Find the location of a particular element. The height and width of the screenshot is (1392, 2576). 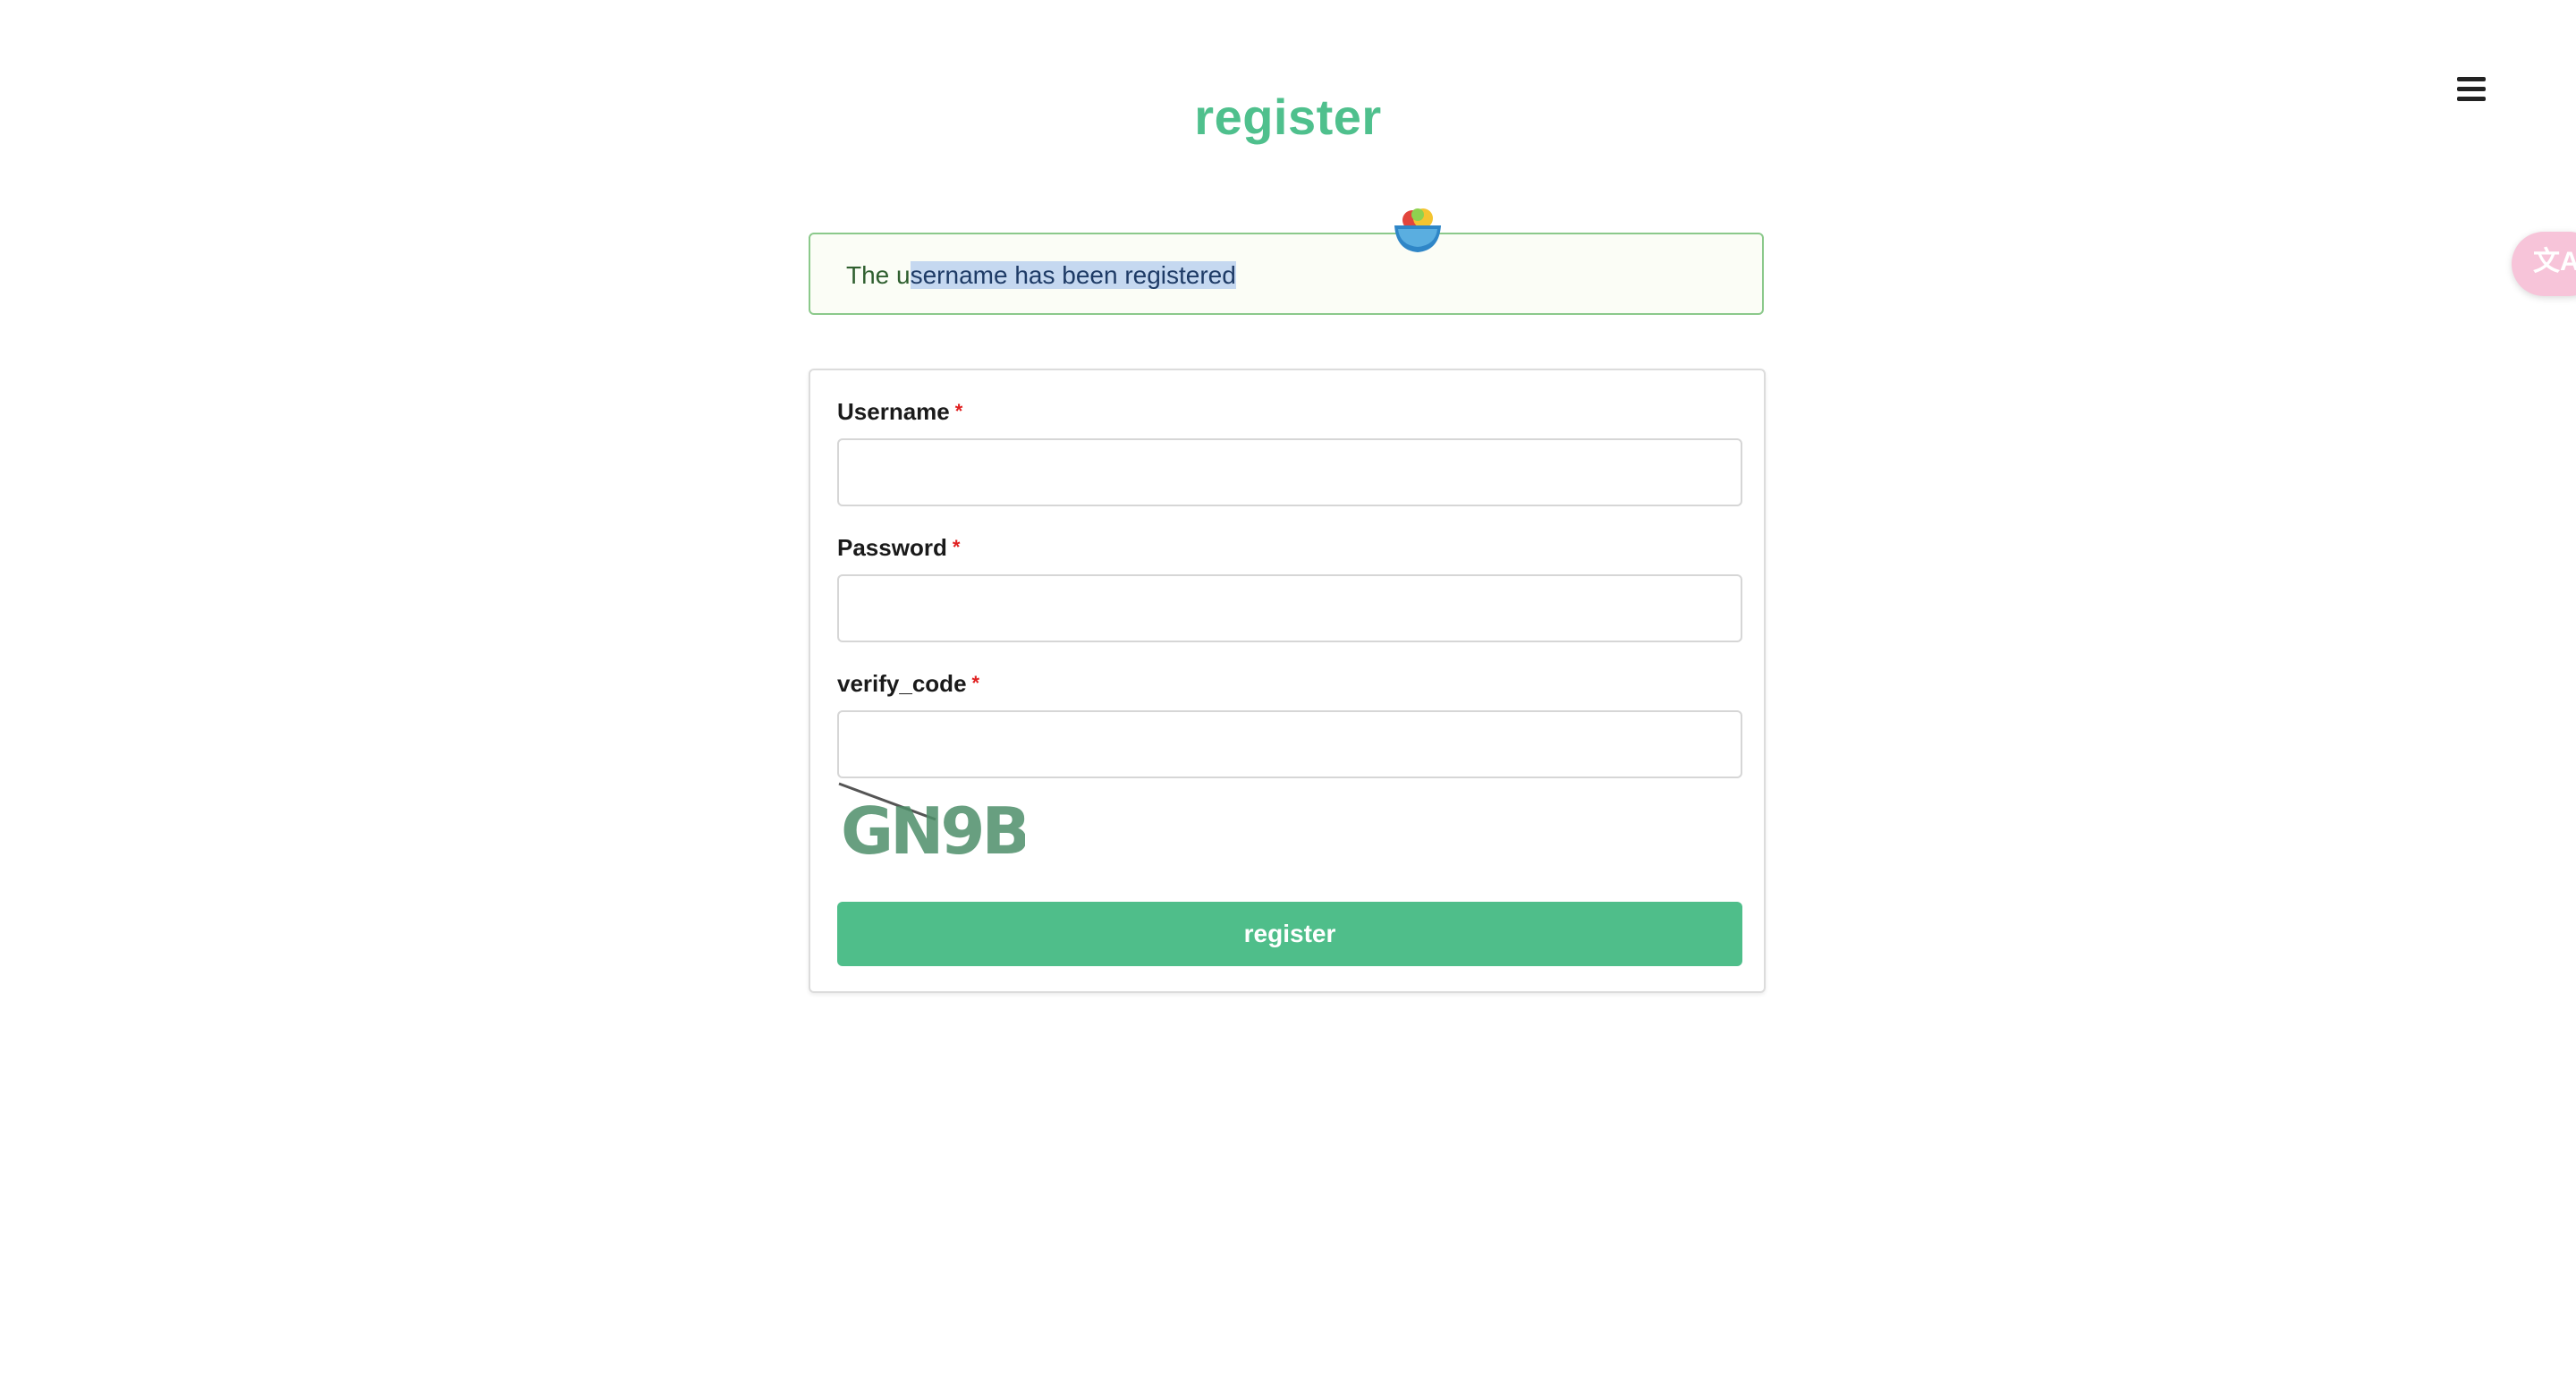

fruit-bowl-icon is located at coordinates (1418, 231).